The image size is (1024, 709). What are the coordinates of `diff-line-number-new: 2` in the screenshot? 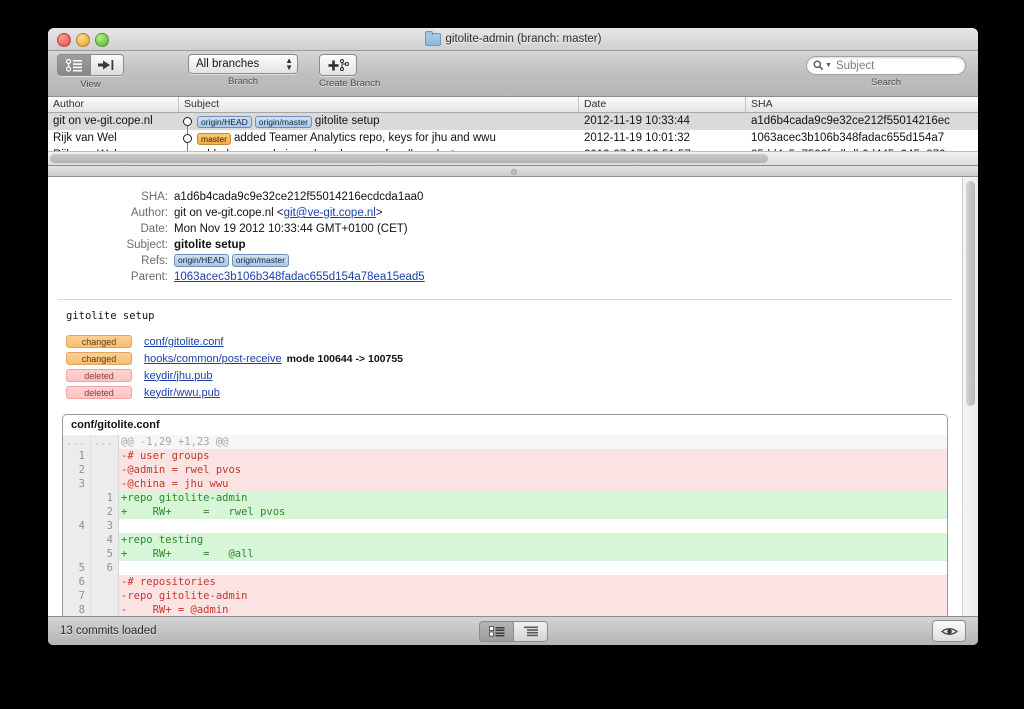 It's located at (105, 512).